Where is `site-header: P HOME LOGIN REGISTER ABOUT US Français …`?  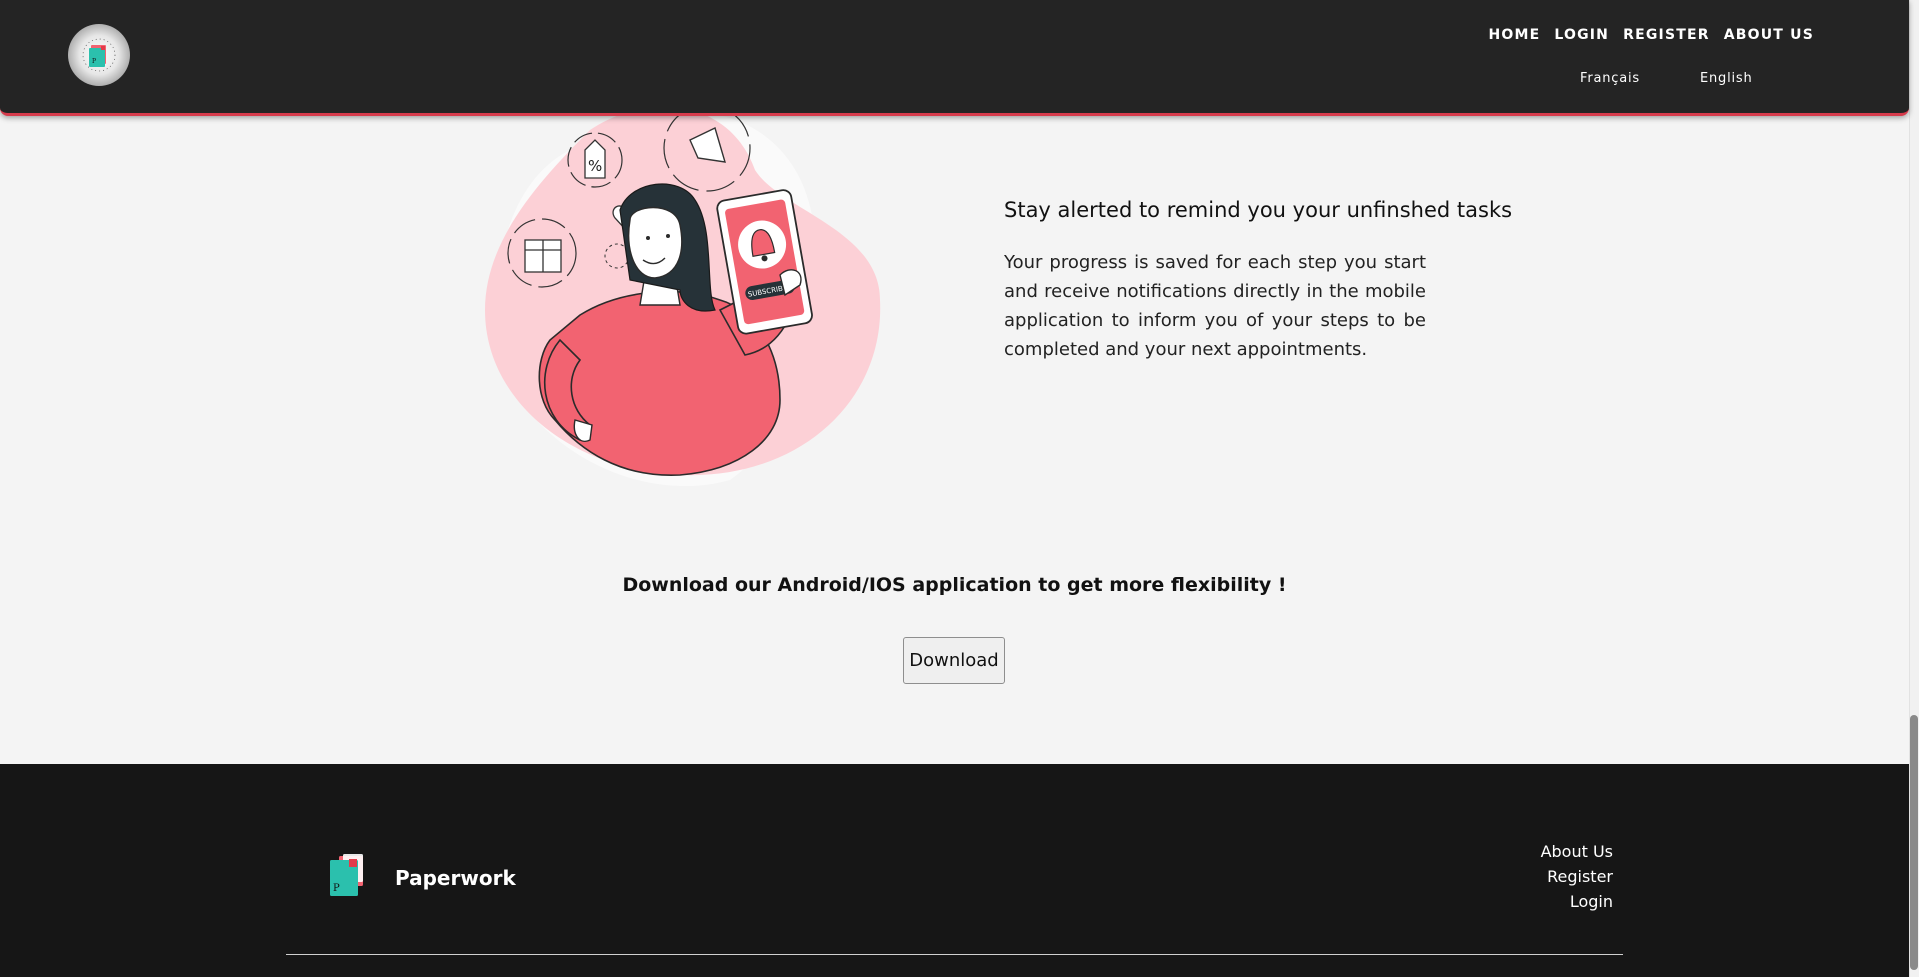
site-header: P HOME LOGIN REGISTER ABOUT US Français … is located at coordinates (954, 58).